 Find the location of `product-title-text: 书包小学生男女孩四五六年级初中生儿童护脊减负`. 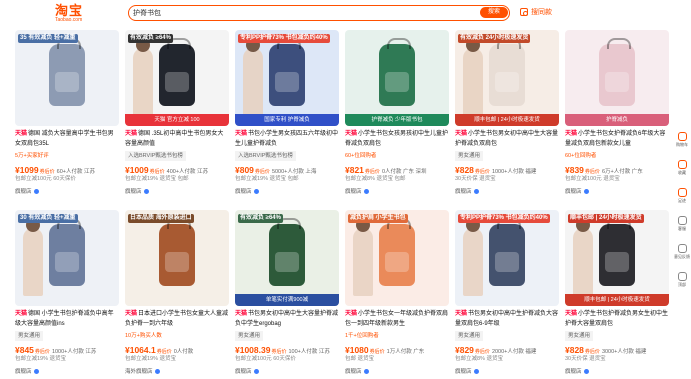

product-title-text: 书包小学生男女孩四五六年级初中生儿童护脊减负 is located at coordinates (287, 139).